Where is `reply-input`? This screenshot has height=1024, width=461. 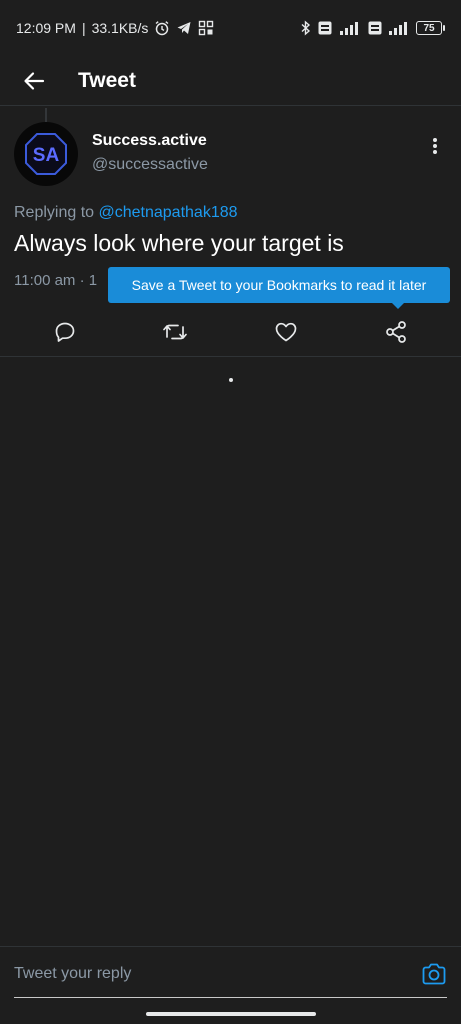 reply-input is located at coordinates (194, 974).